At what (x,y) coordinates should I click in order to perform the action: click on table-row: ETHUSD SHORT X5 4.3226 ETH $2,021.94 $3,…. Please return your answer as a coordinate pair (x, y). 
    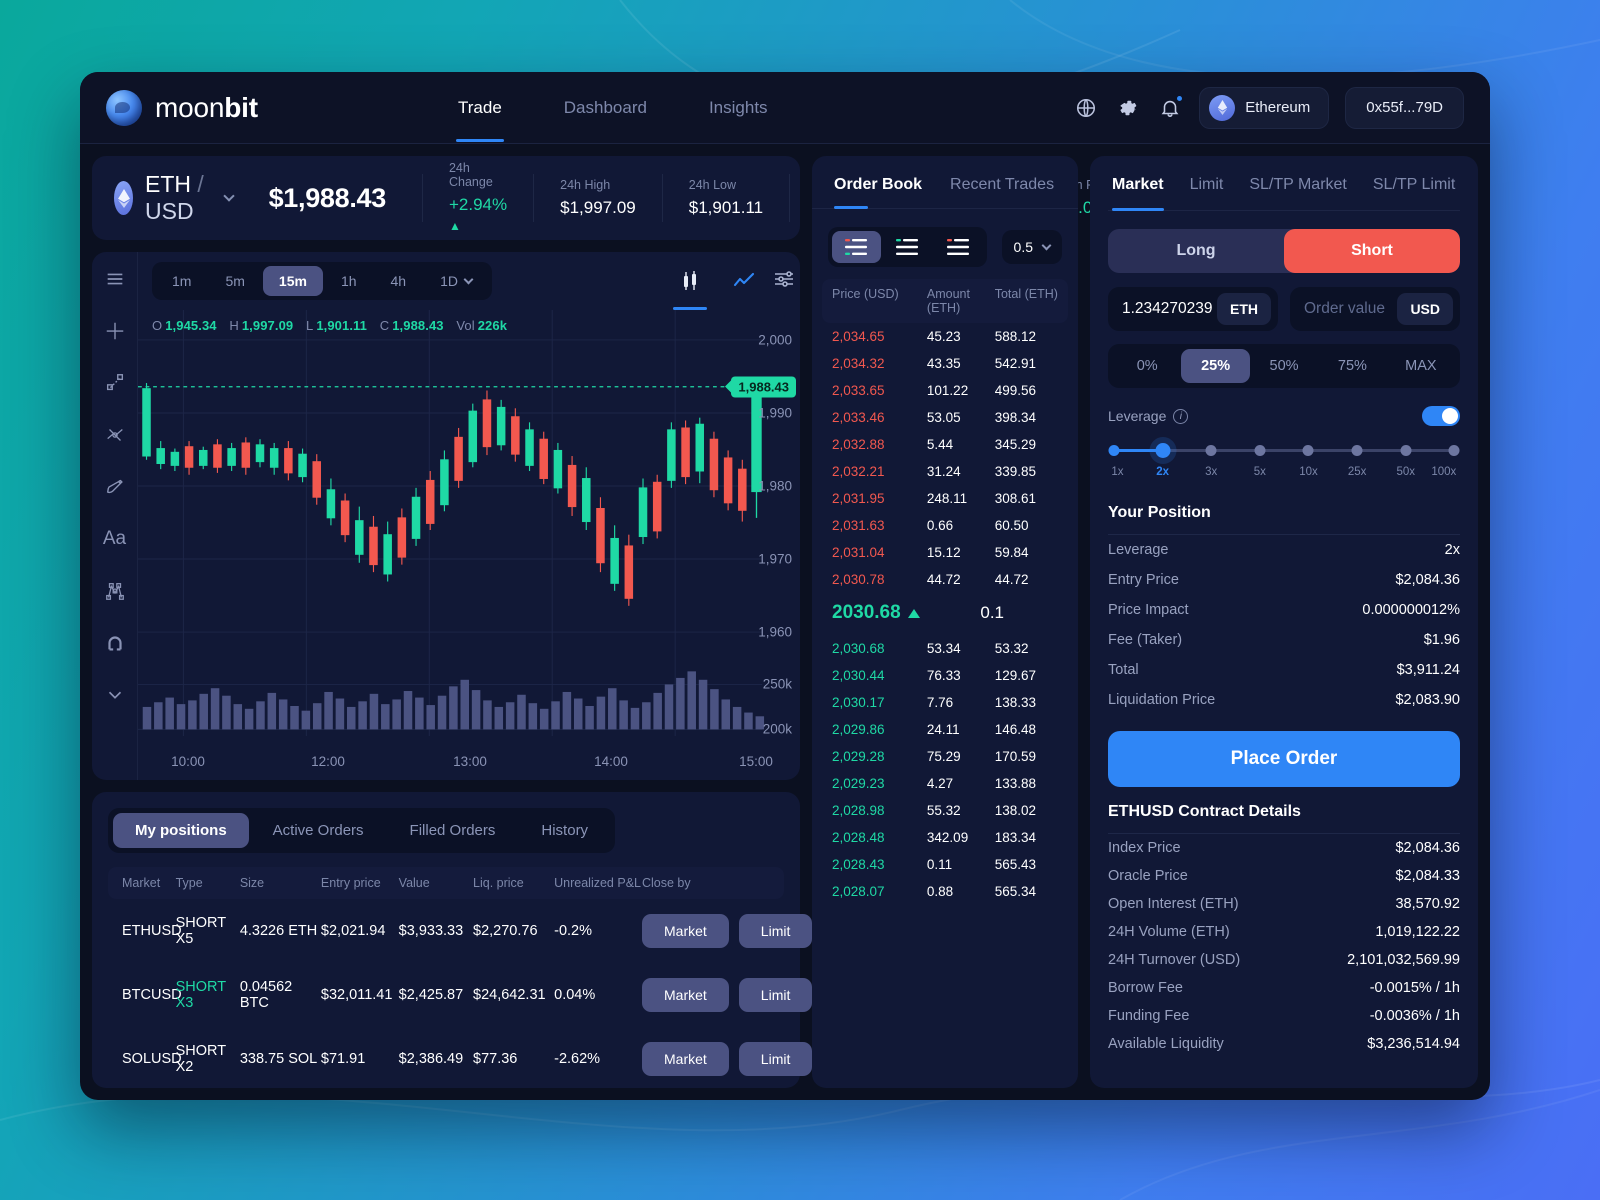
    Looking at the image, I should click on (460, 931).